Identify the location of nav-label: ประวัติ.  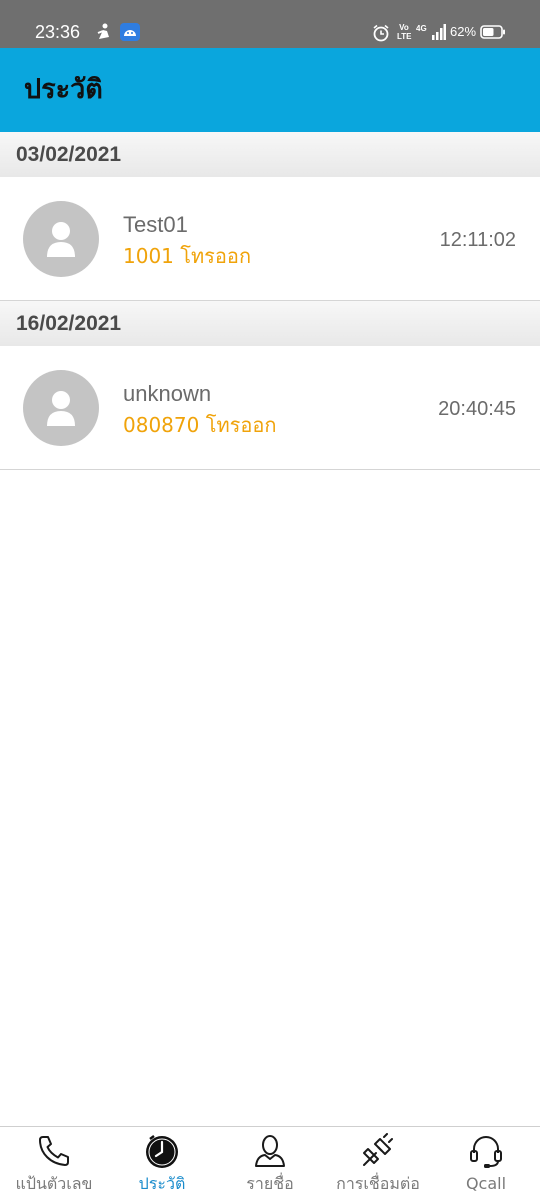
(162, 1183).